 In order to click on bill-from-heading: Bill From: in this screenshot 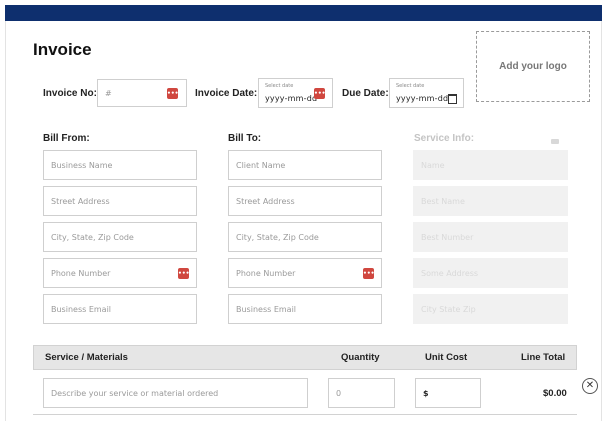, I will do `click(66, 138)`.